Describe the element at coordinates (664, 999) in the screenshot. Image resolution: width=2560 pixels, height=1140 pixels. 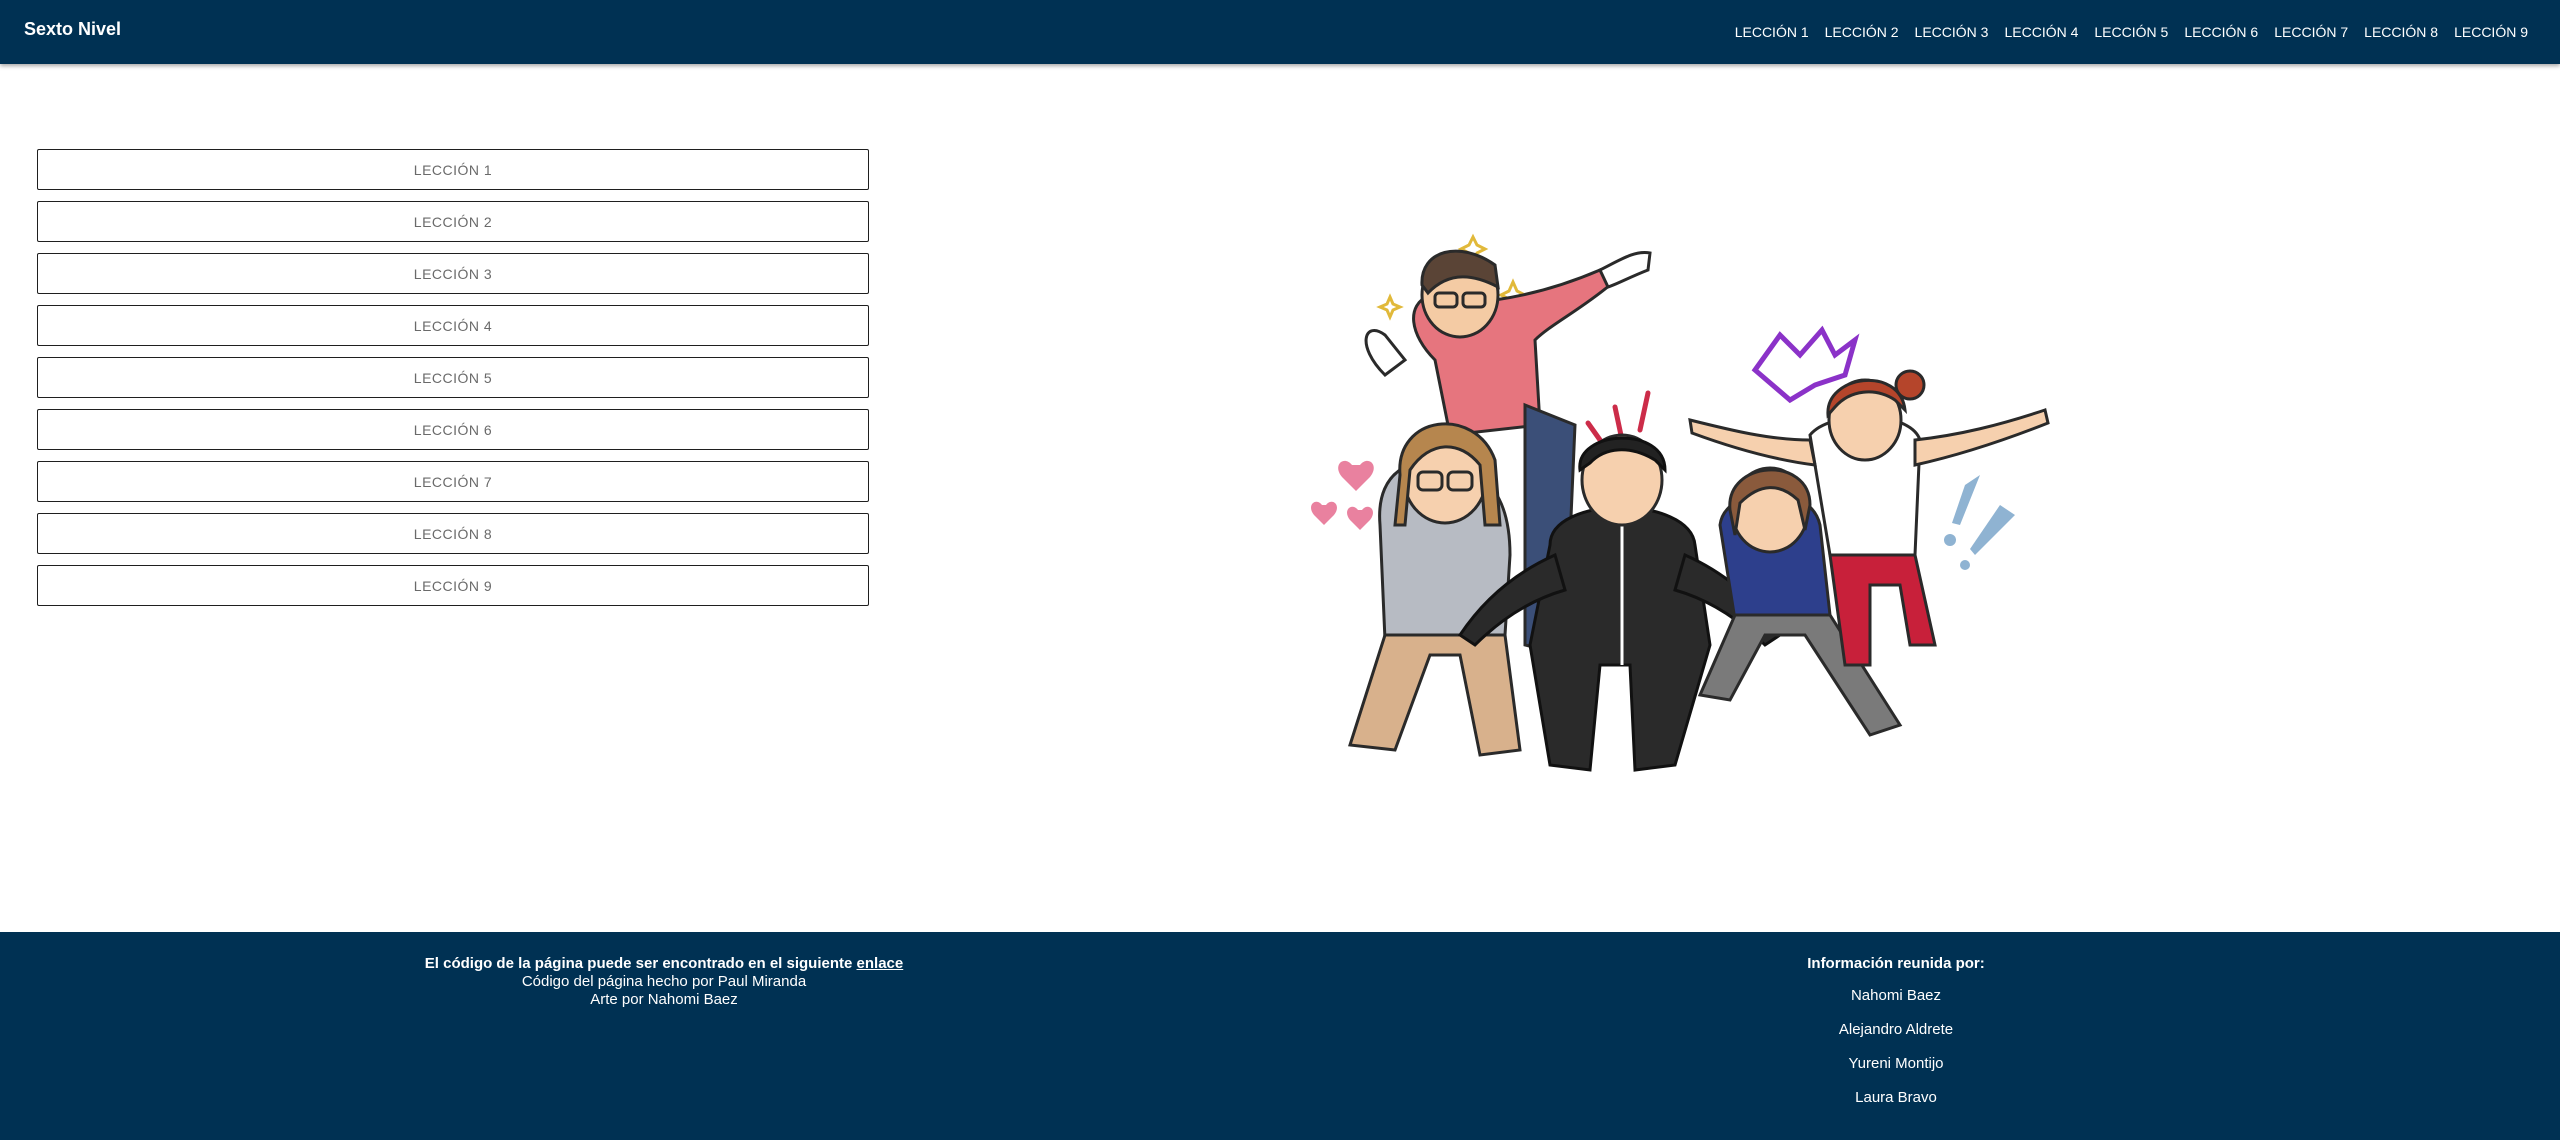
I see `art-by-text: Arte por Nahomi Baez` at that location.